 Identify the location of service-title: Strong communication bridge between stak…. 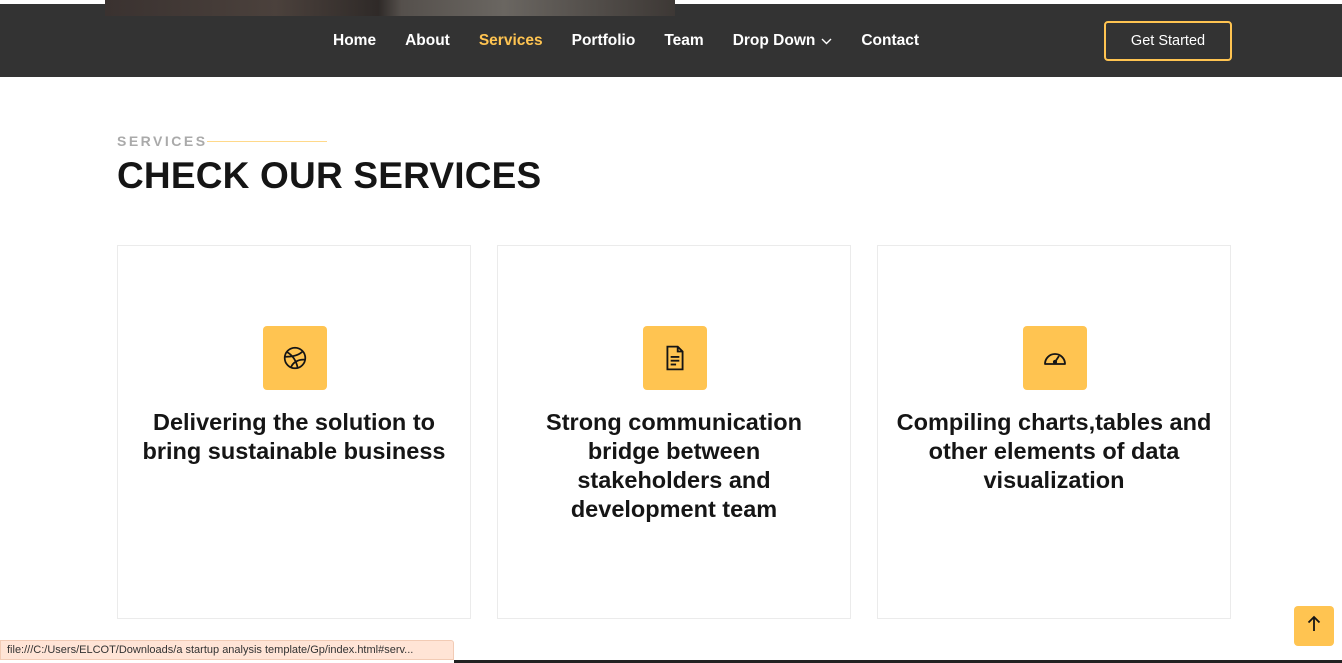
(674, 466).